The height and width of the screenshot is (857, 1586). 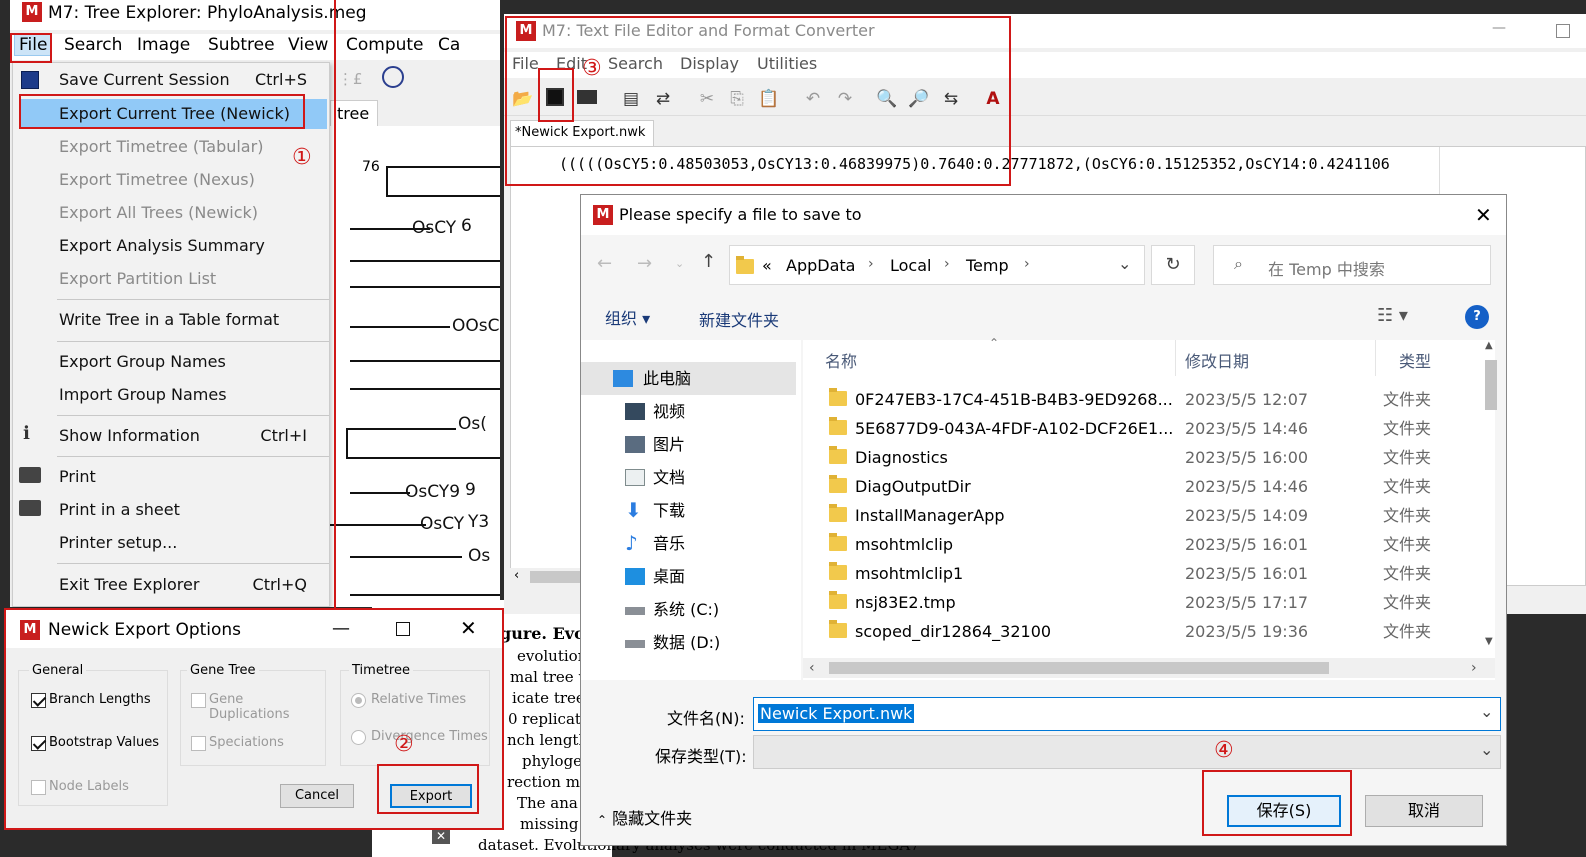 What do you see at coordinates (587, 99) in the screenshot?
I see `printer-icon` at bounding box center [587, 99].